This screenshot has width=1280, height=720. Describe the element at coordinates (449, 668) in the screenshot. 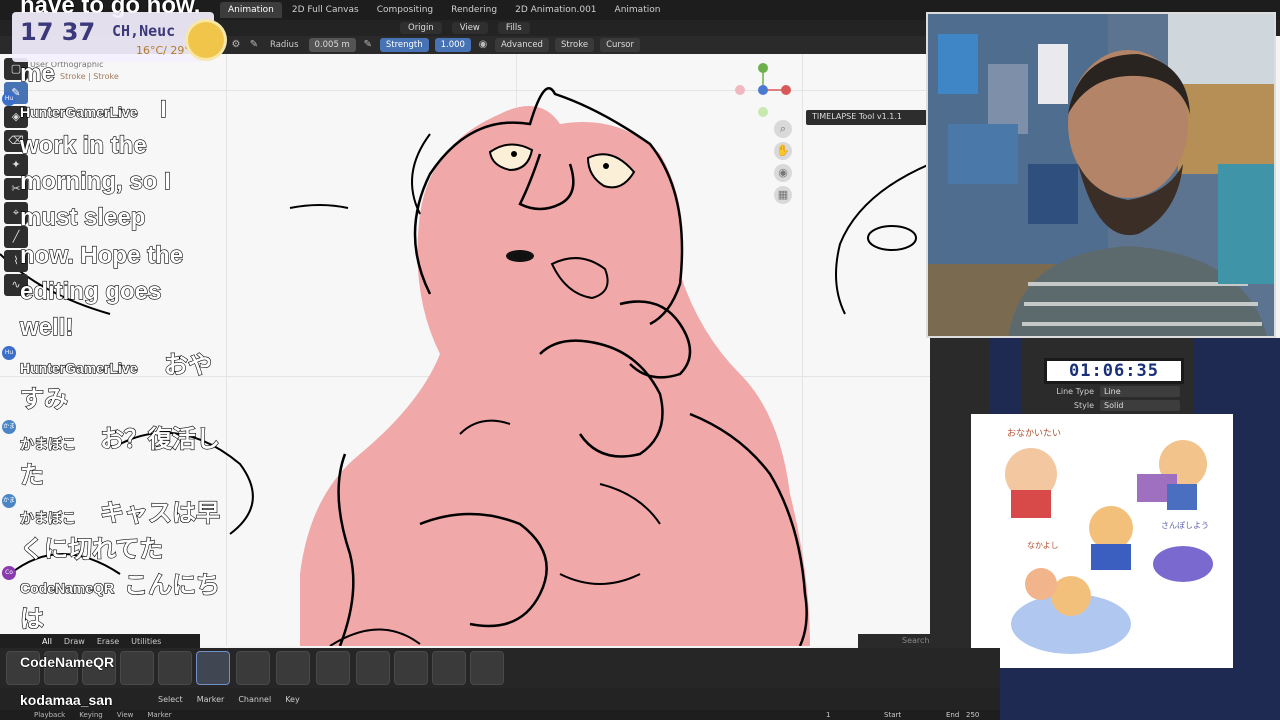

I see `brush-red-marker` at that location.